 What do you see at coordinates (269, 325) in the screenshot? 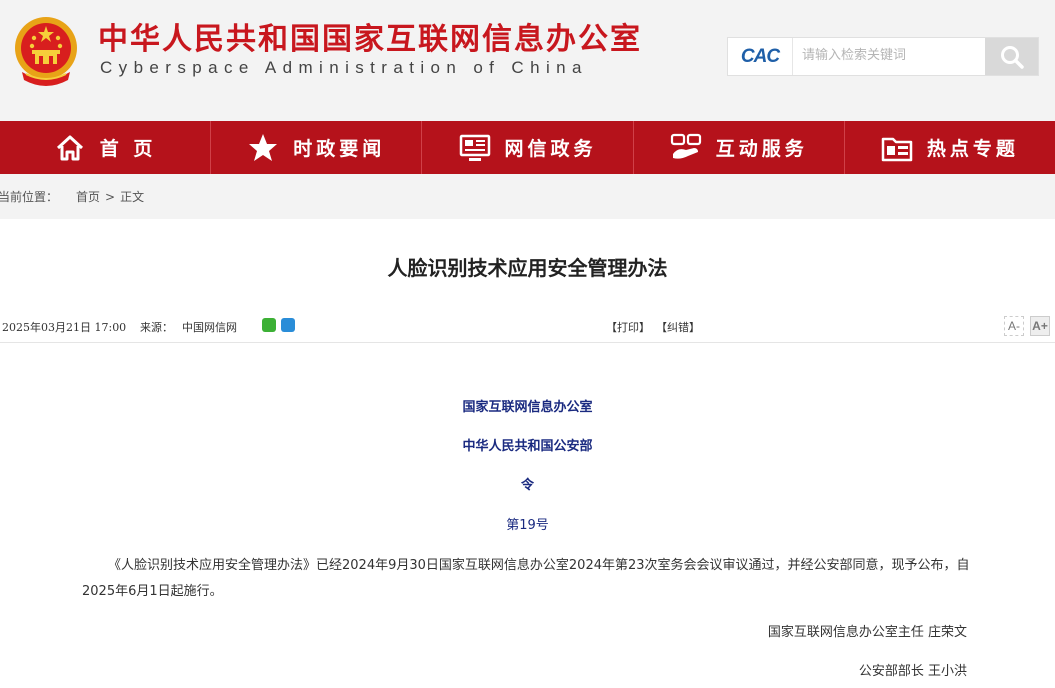
I see `wechat-share-icon` at bounding box center [269, 325].